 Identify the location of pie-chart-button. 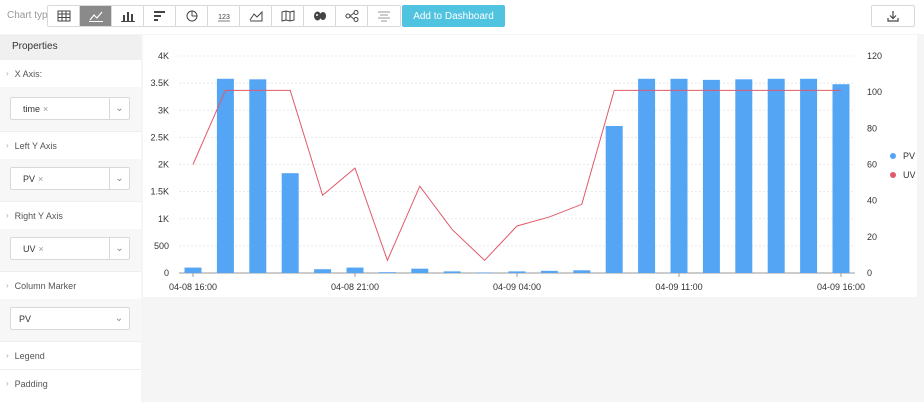
(192, 16).